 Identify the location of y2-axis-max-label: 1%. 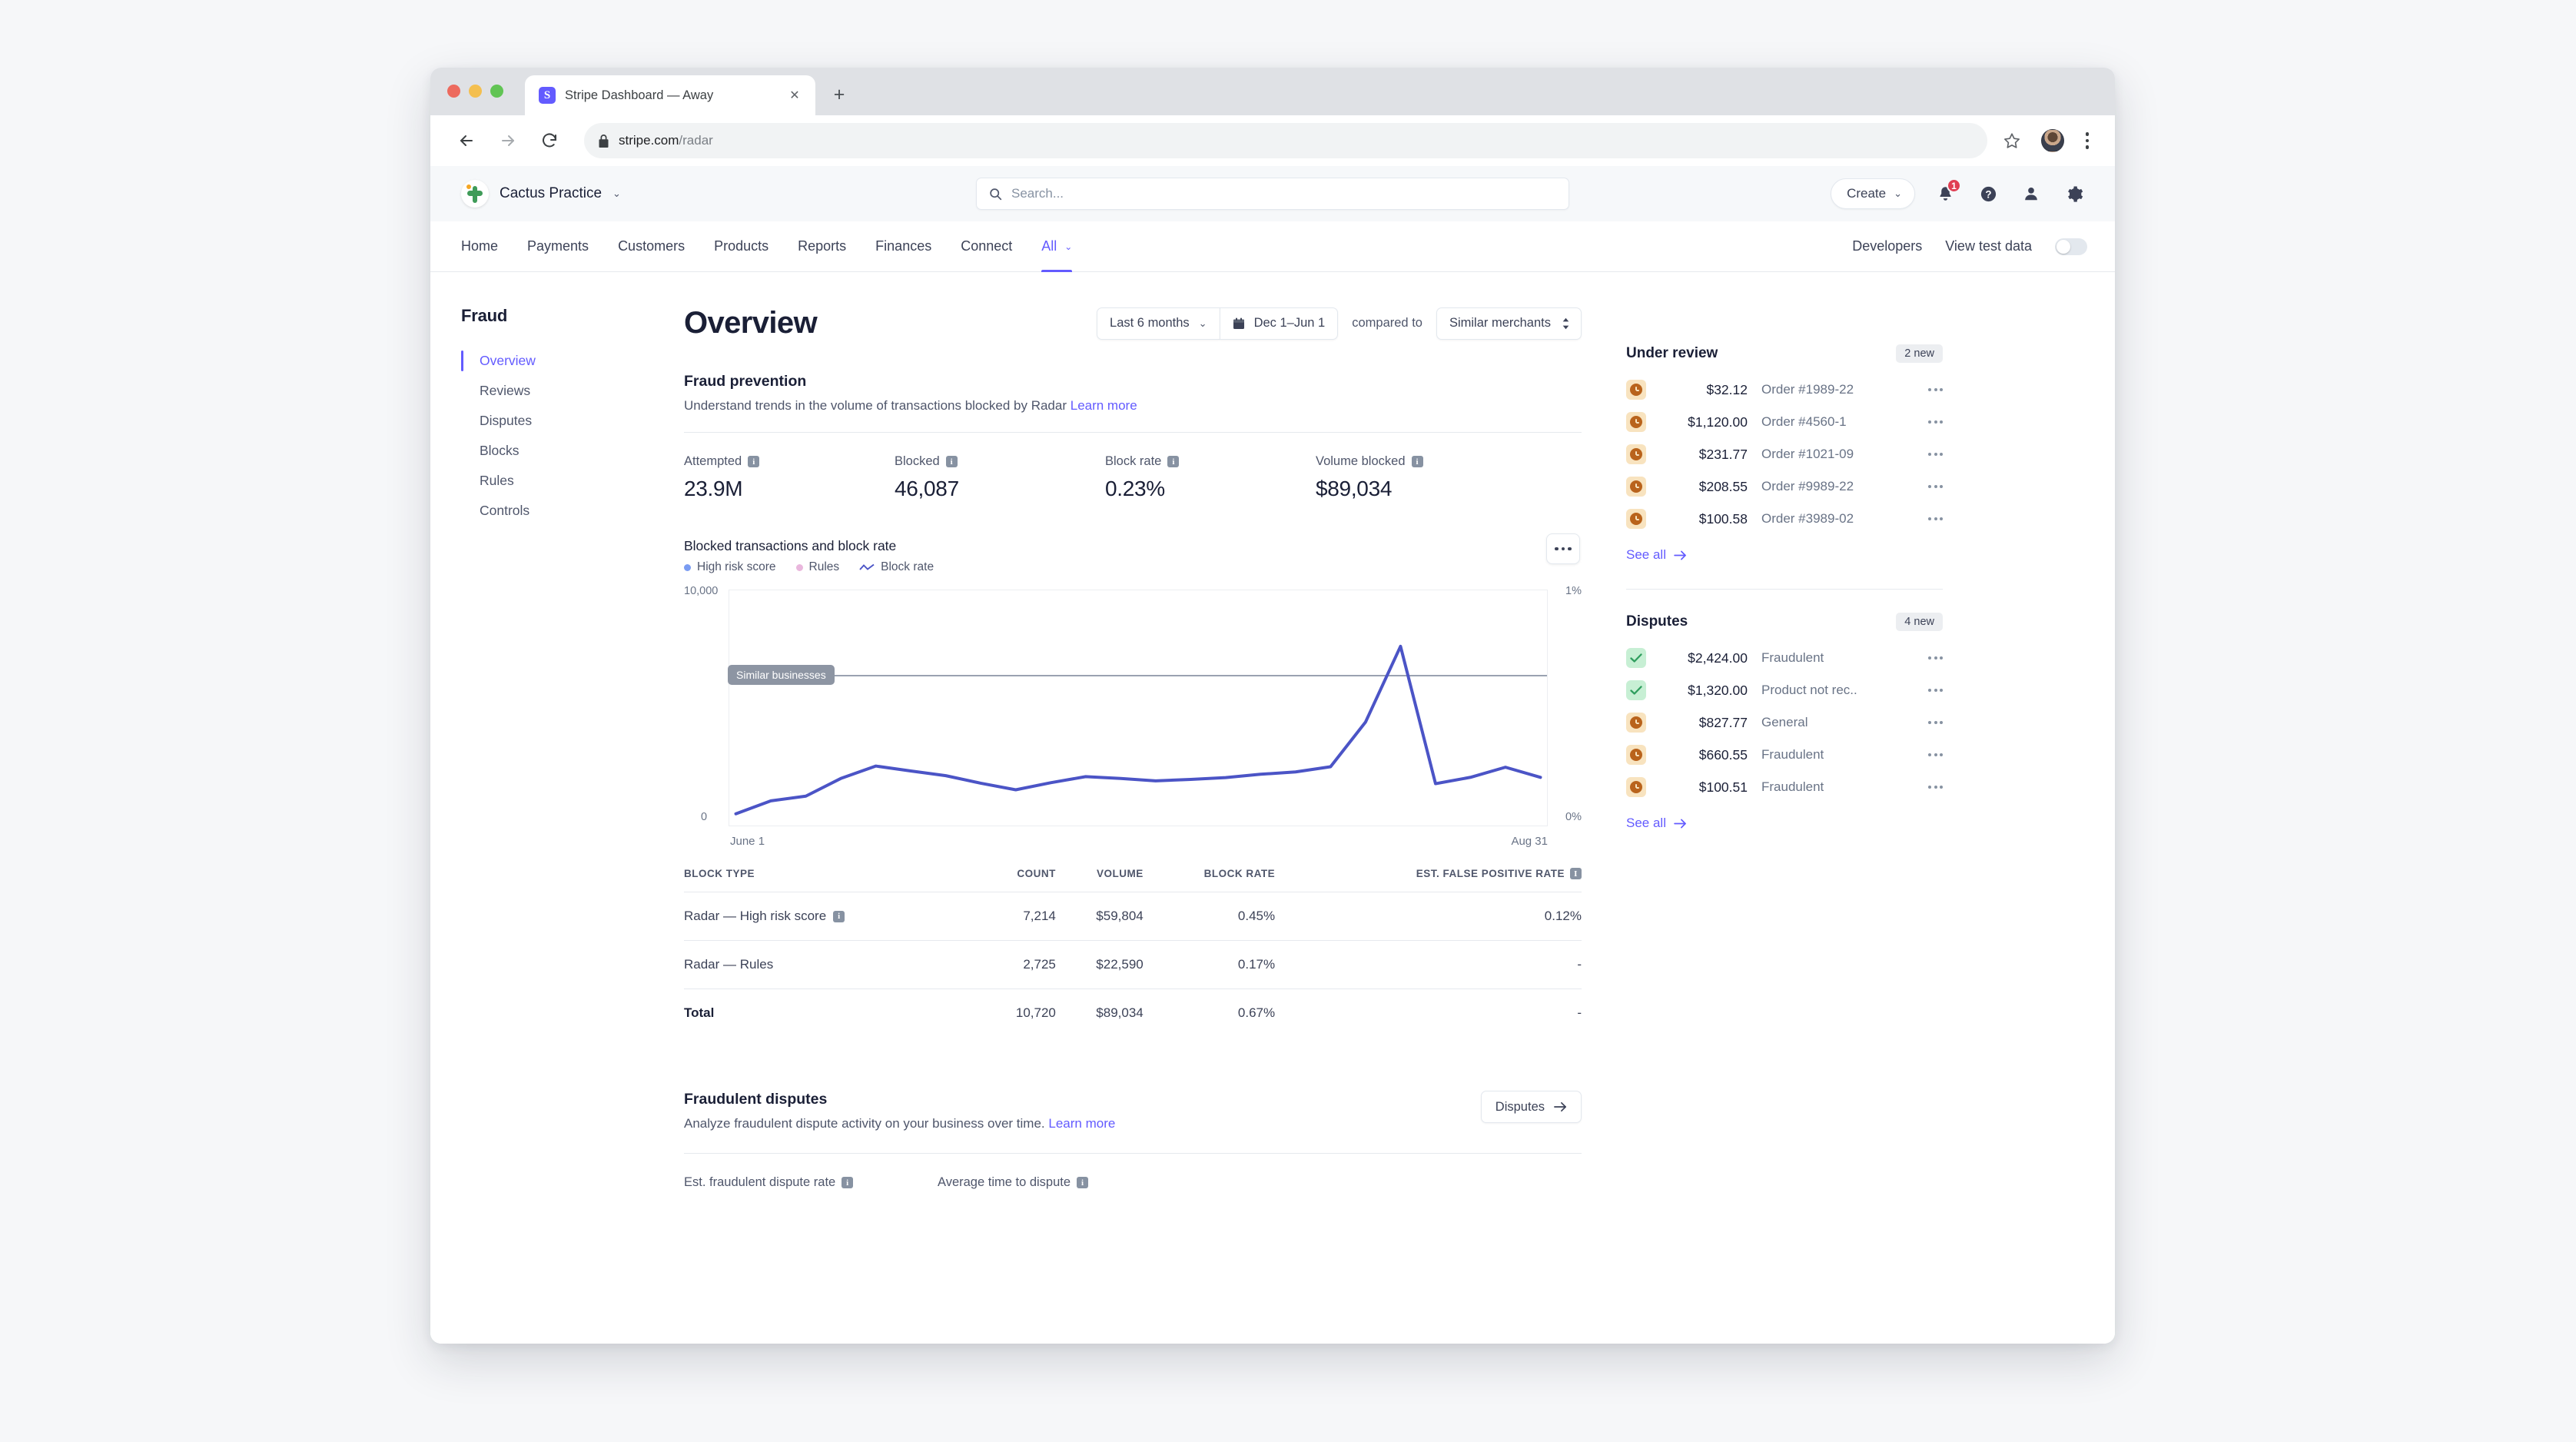
(1573, 591).